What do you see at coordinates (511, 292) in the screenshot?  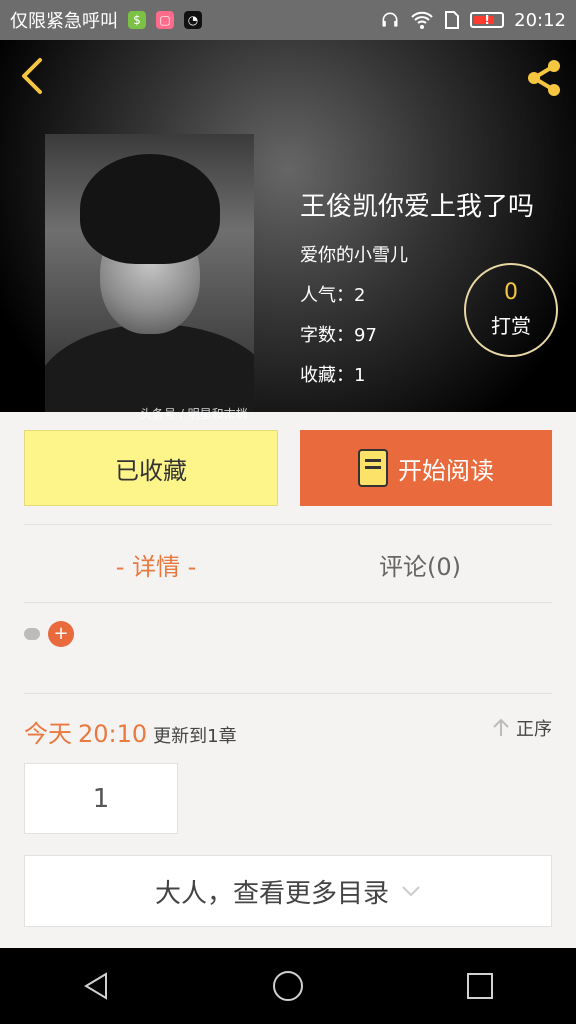 I see `tip-count: 0` at bounding box center [511, 292].